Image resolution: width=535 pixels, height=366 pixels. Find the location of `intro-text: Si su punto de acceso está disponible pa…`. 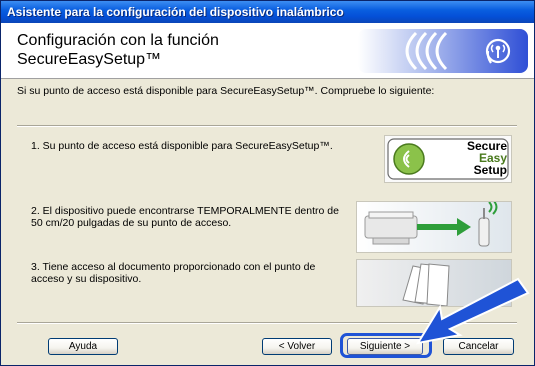

intro-text: Si su punto de acceso está disponible pa… is located at coordinates (226, 91).